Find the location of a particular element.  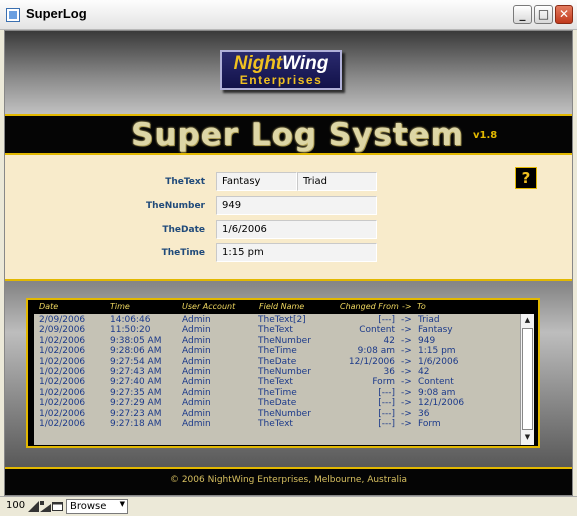

log-cell-field: TheText[2] is located at coordinates (282, 320).